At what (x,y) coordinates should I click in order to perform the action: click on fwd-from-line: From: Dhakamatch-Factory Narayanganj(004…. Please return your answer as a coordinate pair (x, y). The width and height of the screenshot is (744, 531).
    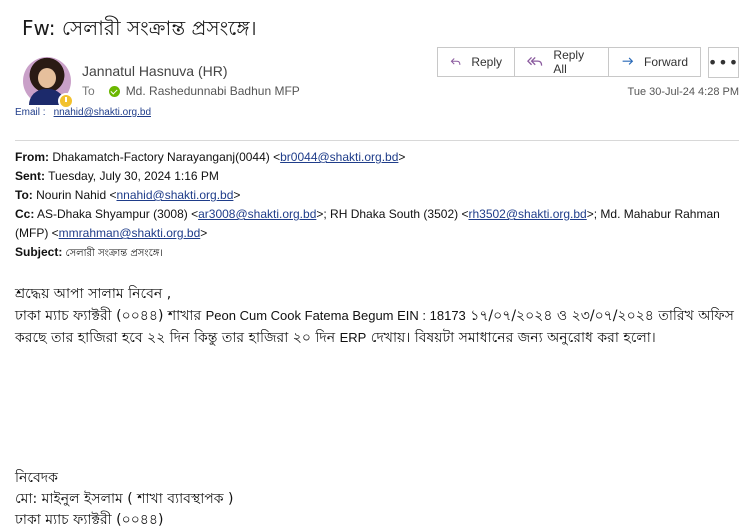
    Looking at the image, I should click on (377, 157).